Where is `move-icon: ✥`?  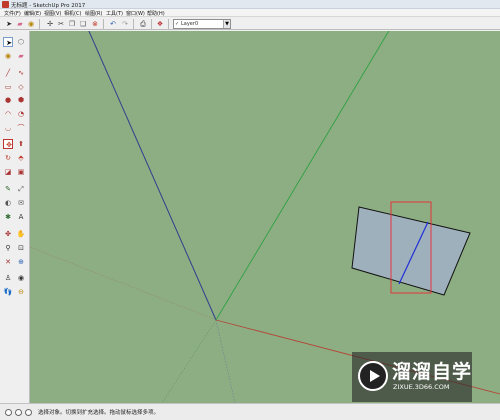
move-icon: ✥ is located at coordinates (9, 145).